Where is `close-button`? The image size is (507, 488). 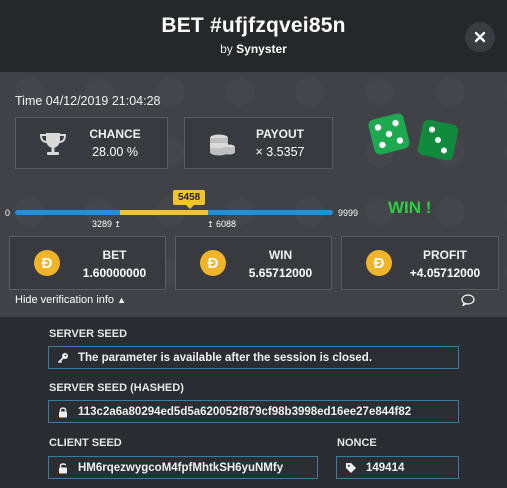 close-button is located at coordinates (480, 37).